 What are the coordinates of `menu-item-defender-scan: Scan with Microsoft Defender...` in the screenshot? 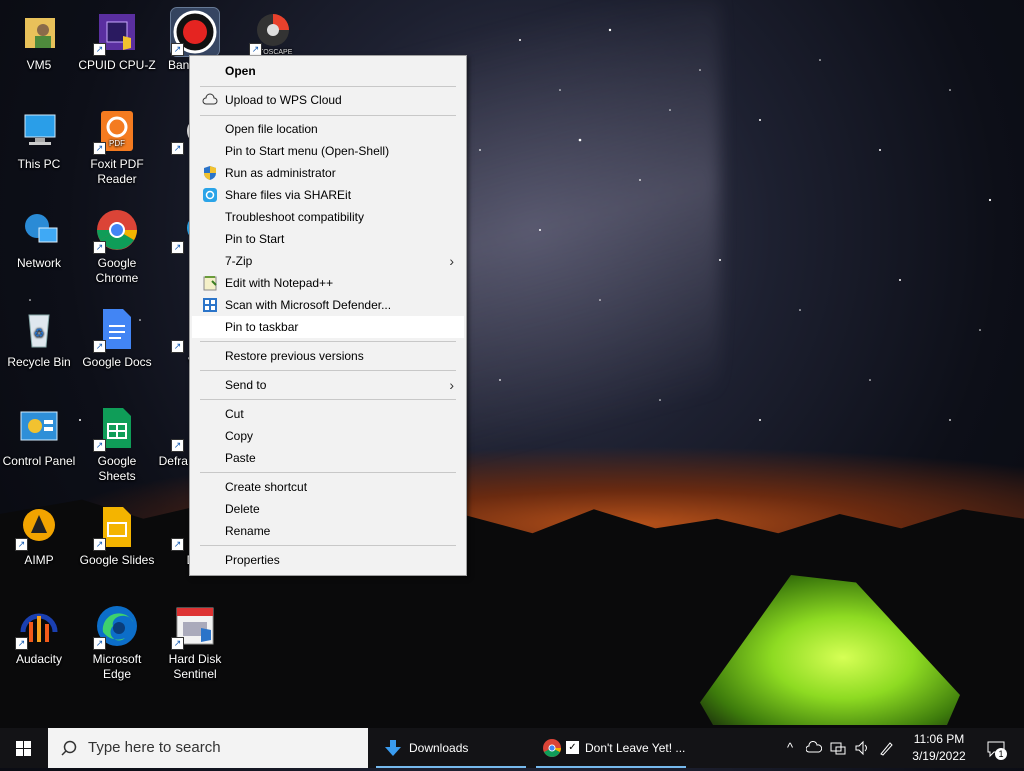 It's located at (328, 305).